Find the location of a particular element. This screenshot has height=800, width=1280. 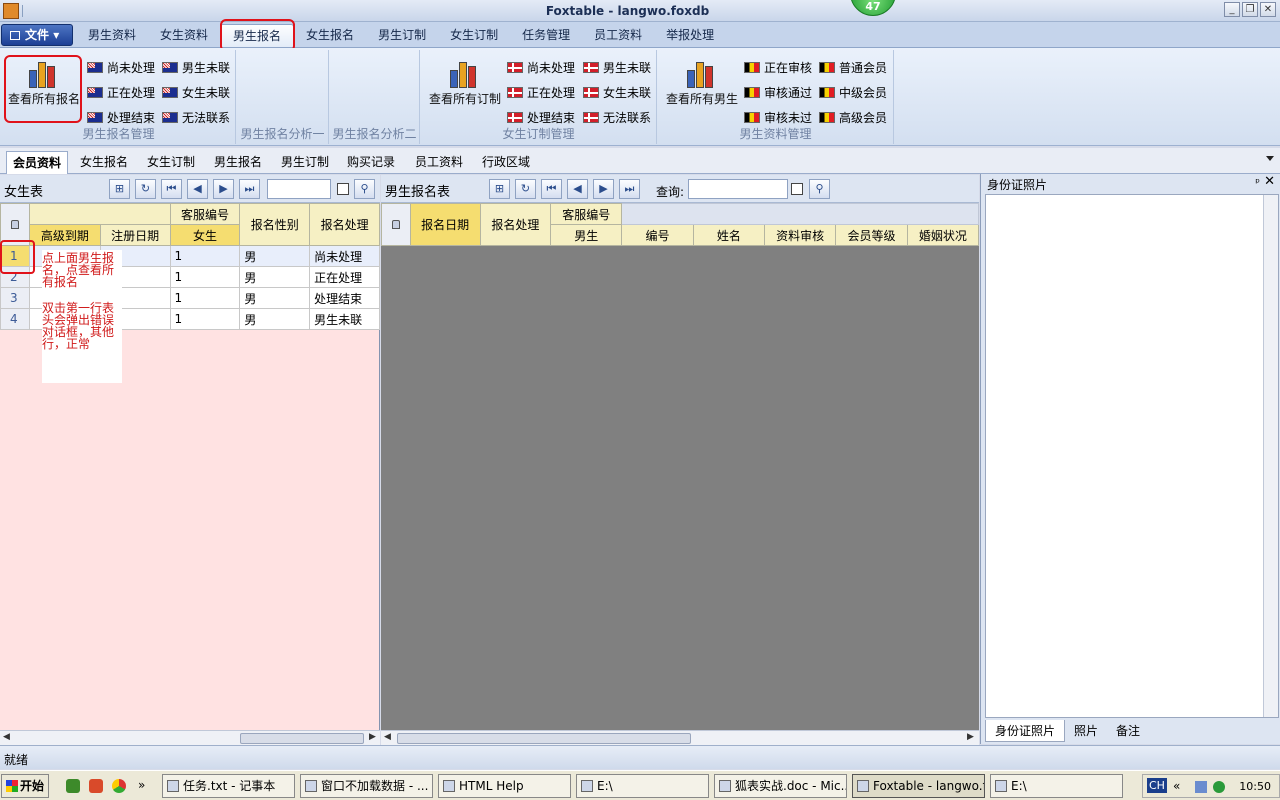

custom-processing-button: 正在处理 is located at coordinates (541, 92).